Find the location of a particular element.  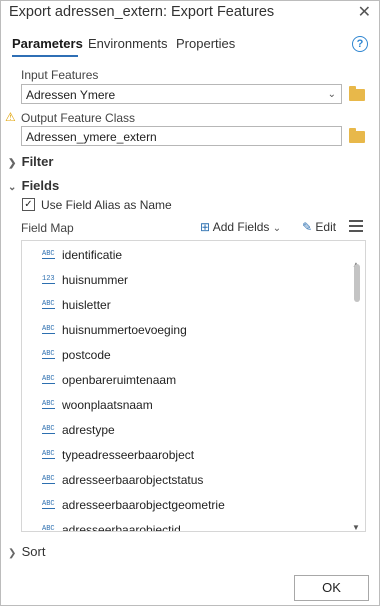

field-map-row: ABC adrestype is located at coordinates (187, 430).